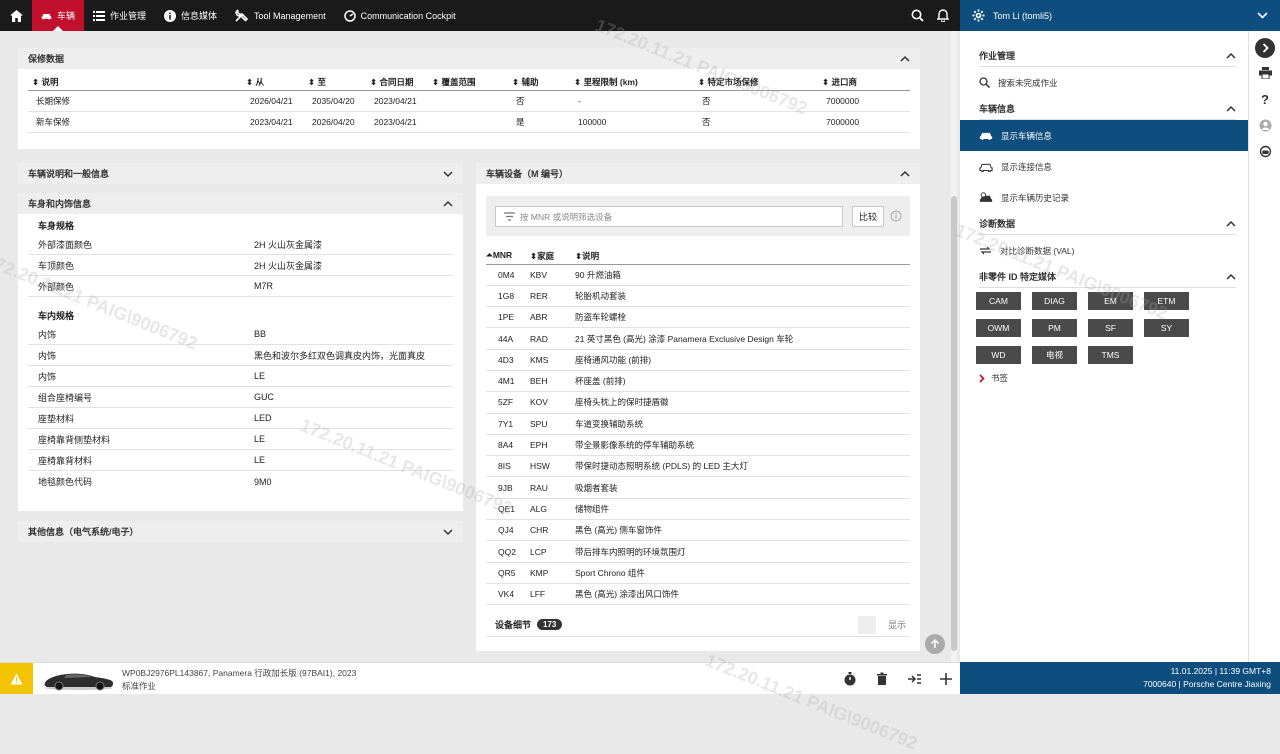  What do you see at coordinates (935, 644) in the screenshot?
I see `scroll-top-button` at bounding box center [935, 644].